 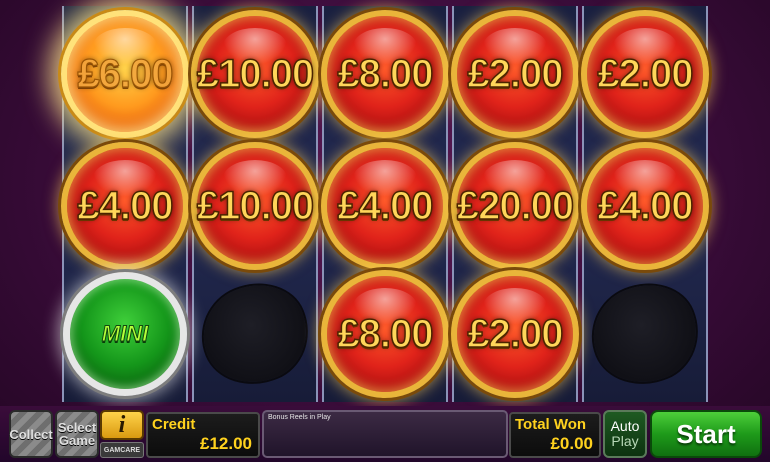 I want to click on cash-coin: £20.00, so click(x=515, y=206).